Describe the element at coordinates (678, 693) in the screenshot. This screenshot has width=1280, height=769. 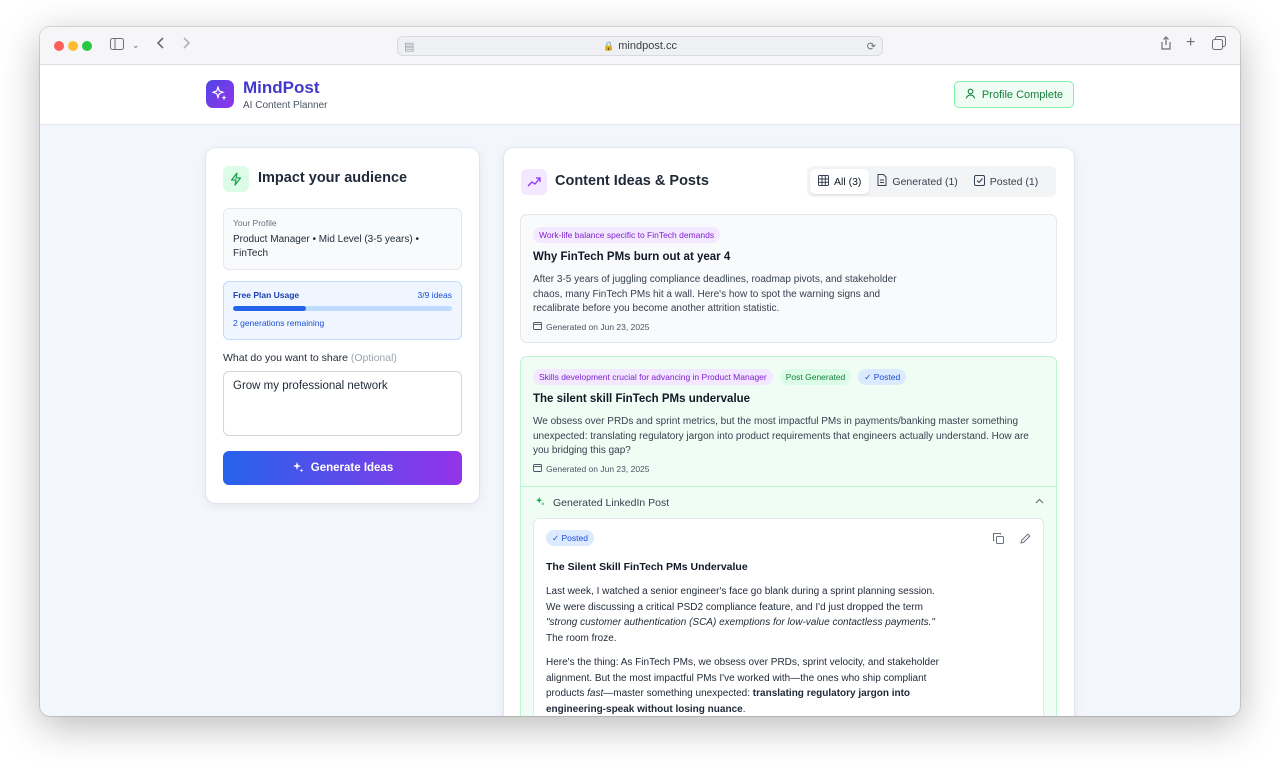
I see `post-text: —master something unexpected:` at that location.